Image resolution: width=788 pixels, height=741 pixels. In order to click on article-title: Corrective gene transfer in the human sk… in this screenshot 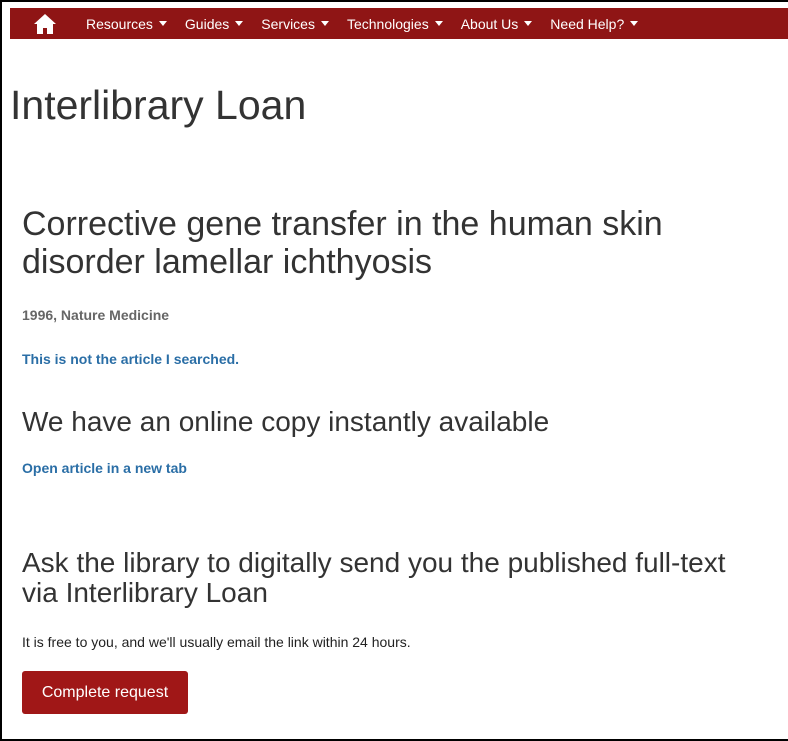, I will do `click(342, 243)`.